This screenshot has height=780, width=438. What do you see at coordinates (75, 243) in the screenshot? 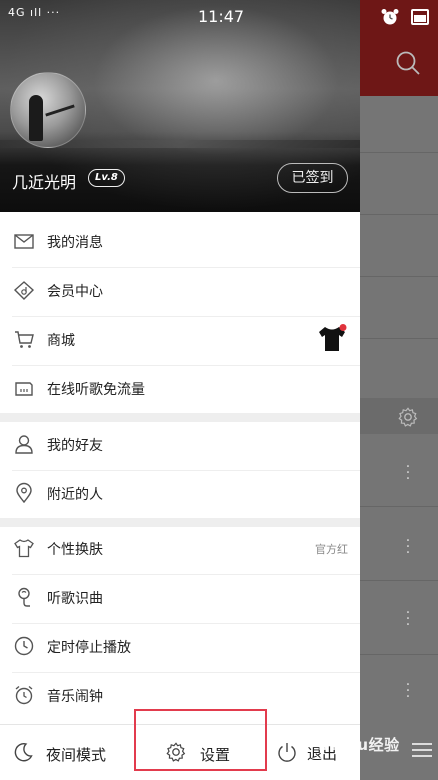
I see `menu-item-label: 我的消息` at bounding box center [75, 243].